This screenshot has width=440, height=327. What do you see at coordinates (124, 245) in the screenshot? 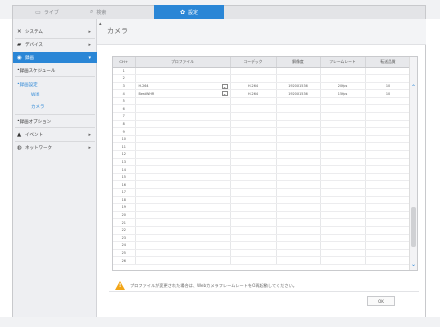
I see `cell-ch: 24` at bounding box center [124, 245].